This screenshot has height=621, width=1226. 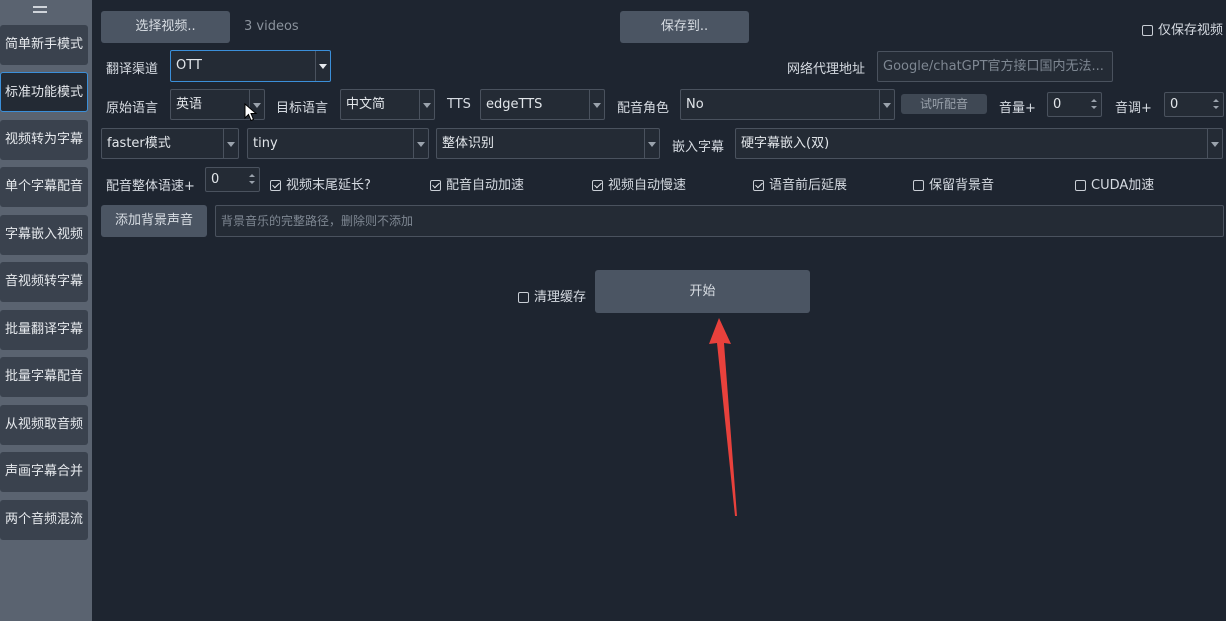 What do you see at coordinates (702, 291) in the screenshot?
I see `start-button: 开始` at bounding box center [702, 291].